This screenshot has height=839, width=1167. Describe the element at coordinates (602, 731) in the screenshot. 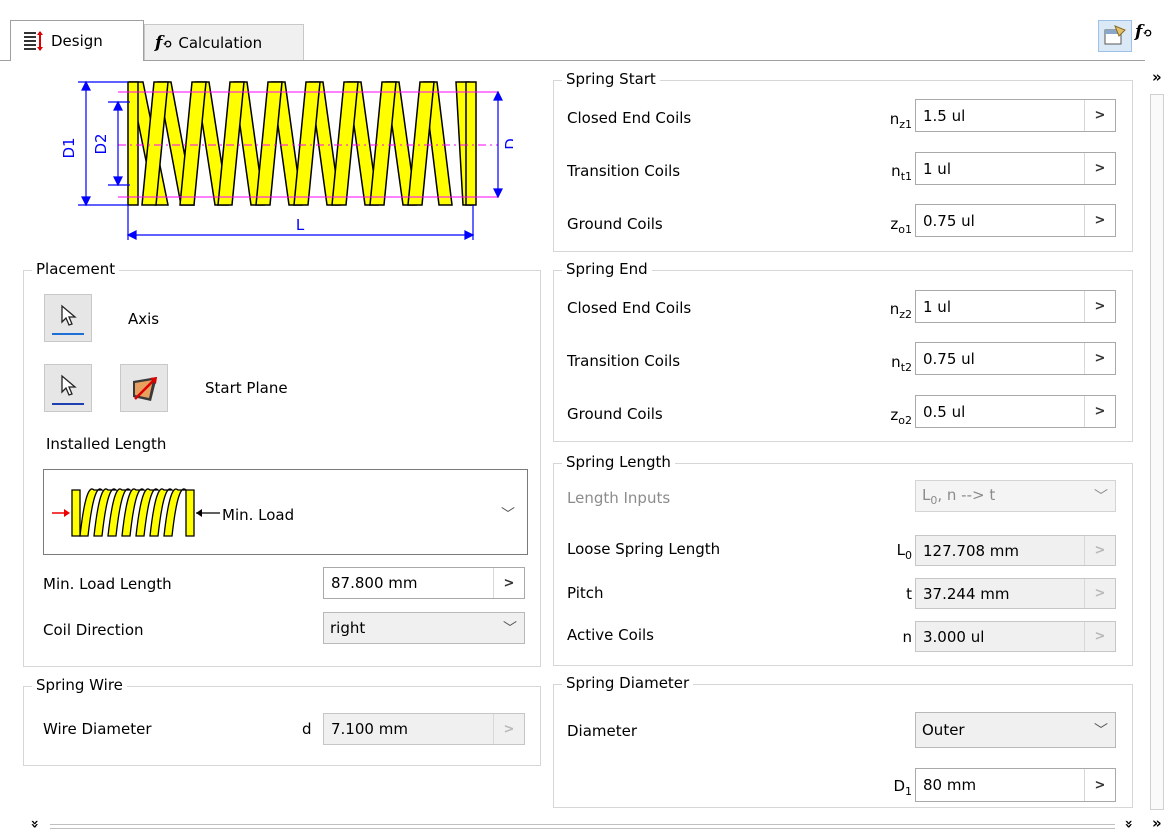

I see `diameter-label: Diameter` at that location.